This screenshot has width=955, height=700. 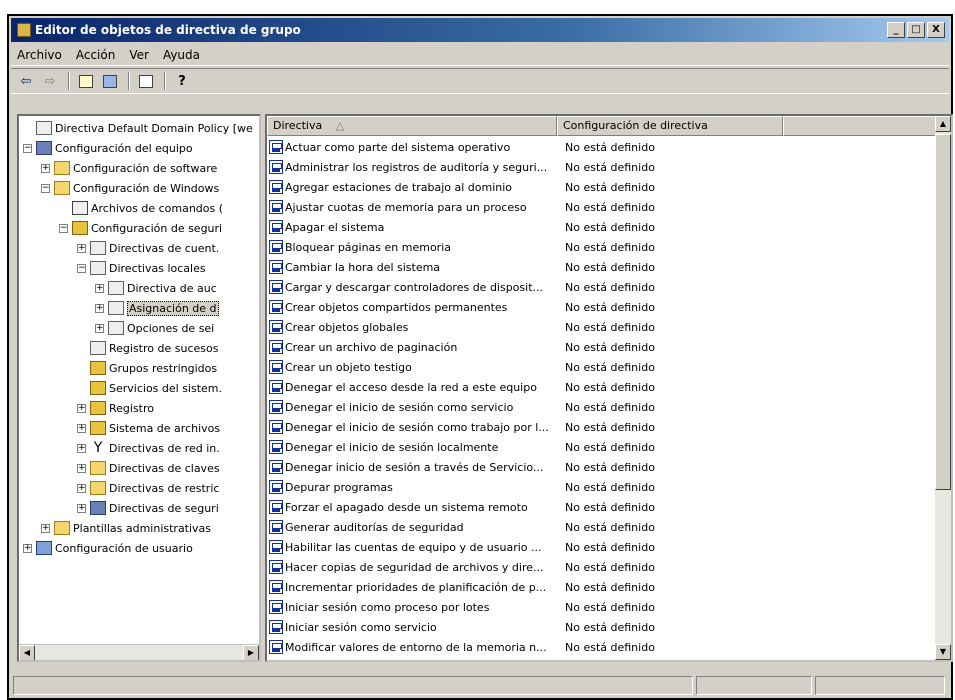 What do you see at coordinates (412, 126) in the screenshot?
I see `column-header-directiva: Directiva △` at bounding box center [412, 126].